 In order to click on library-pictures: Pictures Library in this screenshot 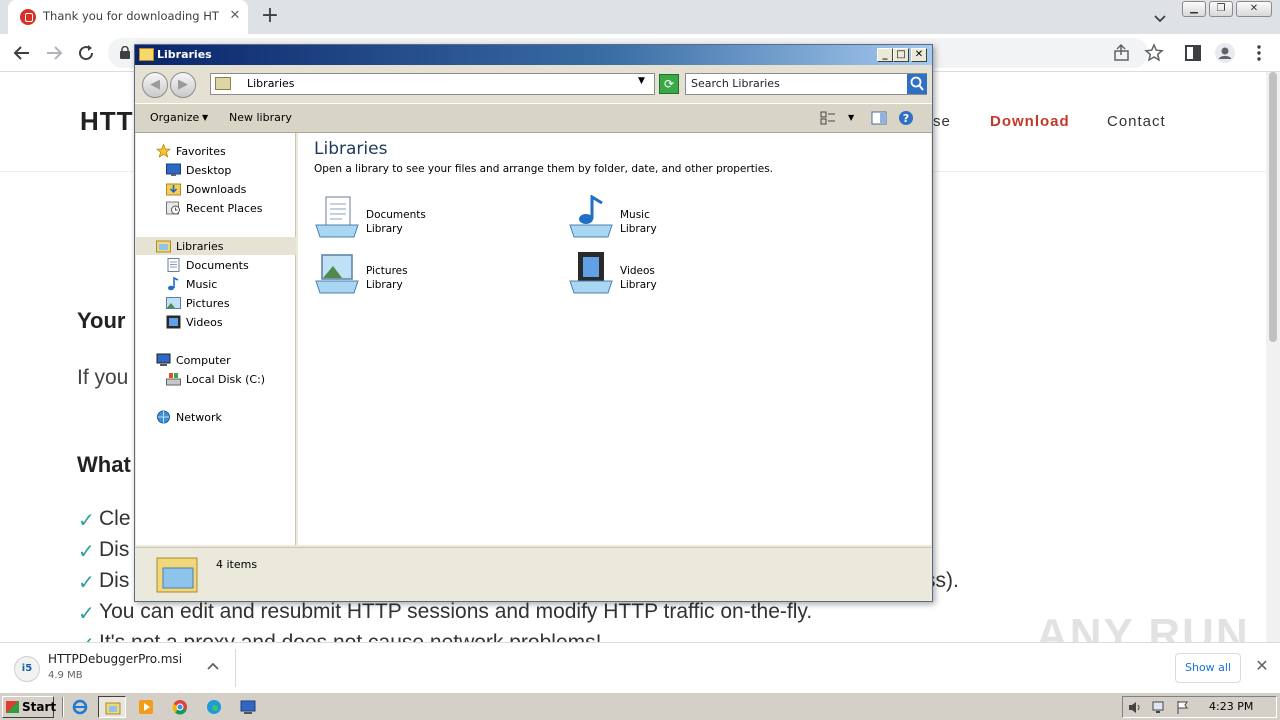, I will do `click(424, 277)`.